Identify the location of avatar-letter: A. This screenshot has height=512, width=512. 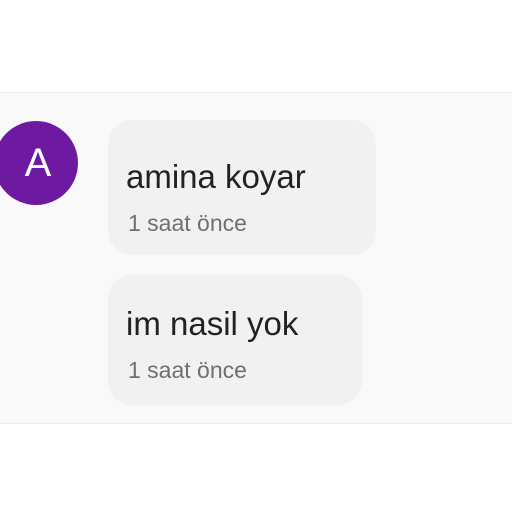
(38, 162).